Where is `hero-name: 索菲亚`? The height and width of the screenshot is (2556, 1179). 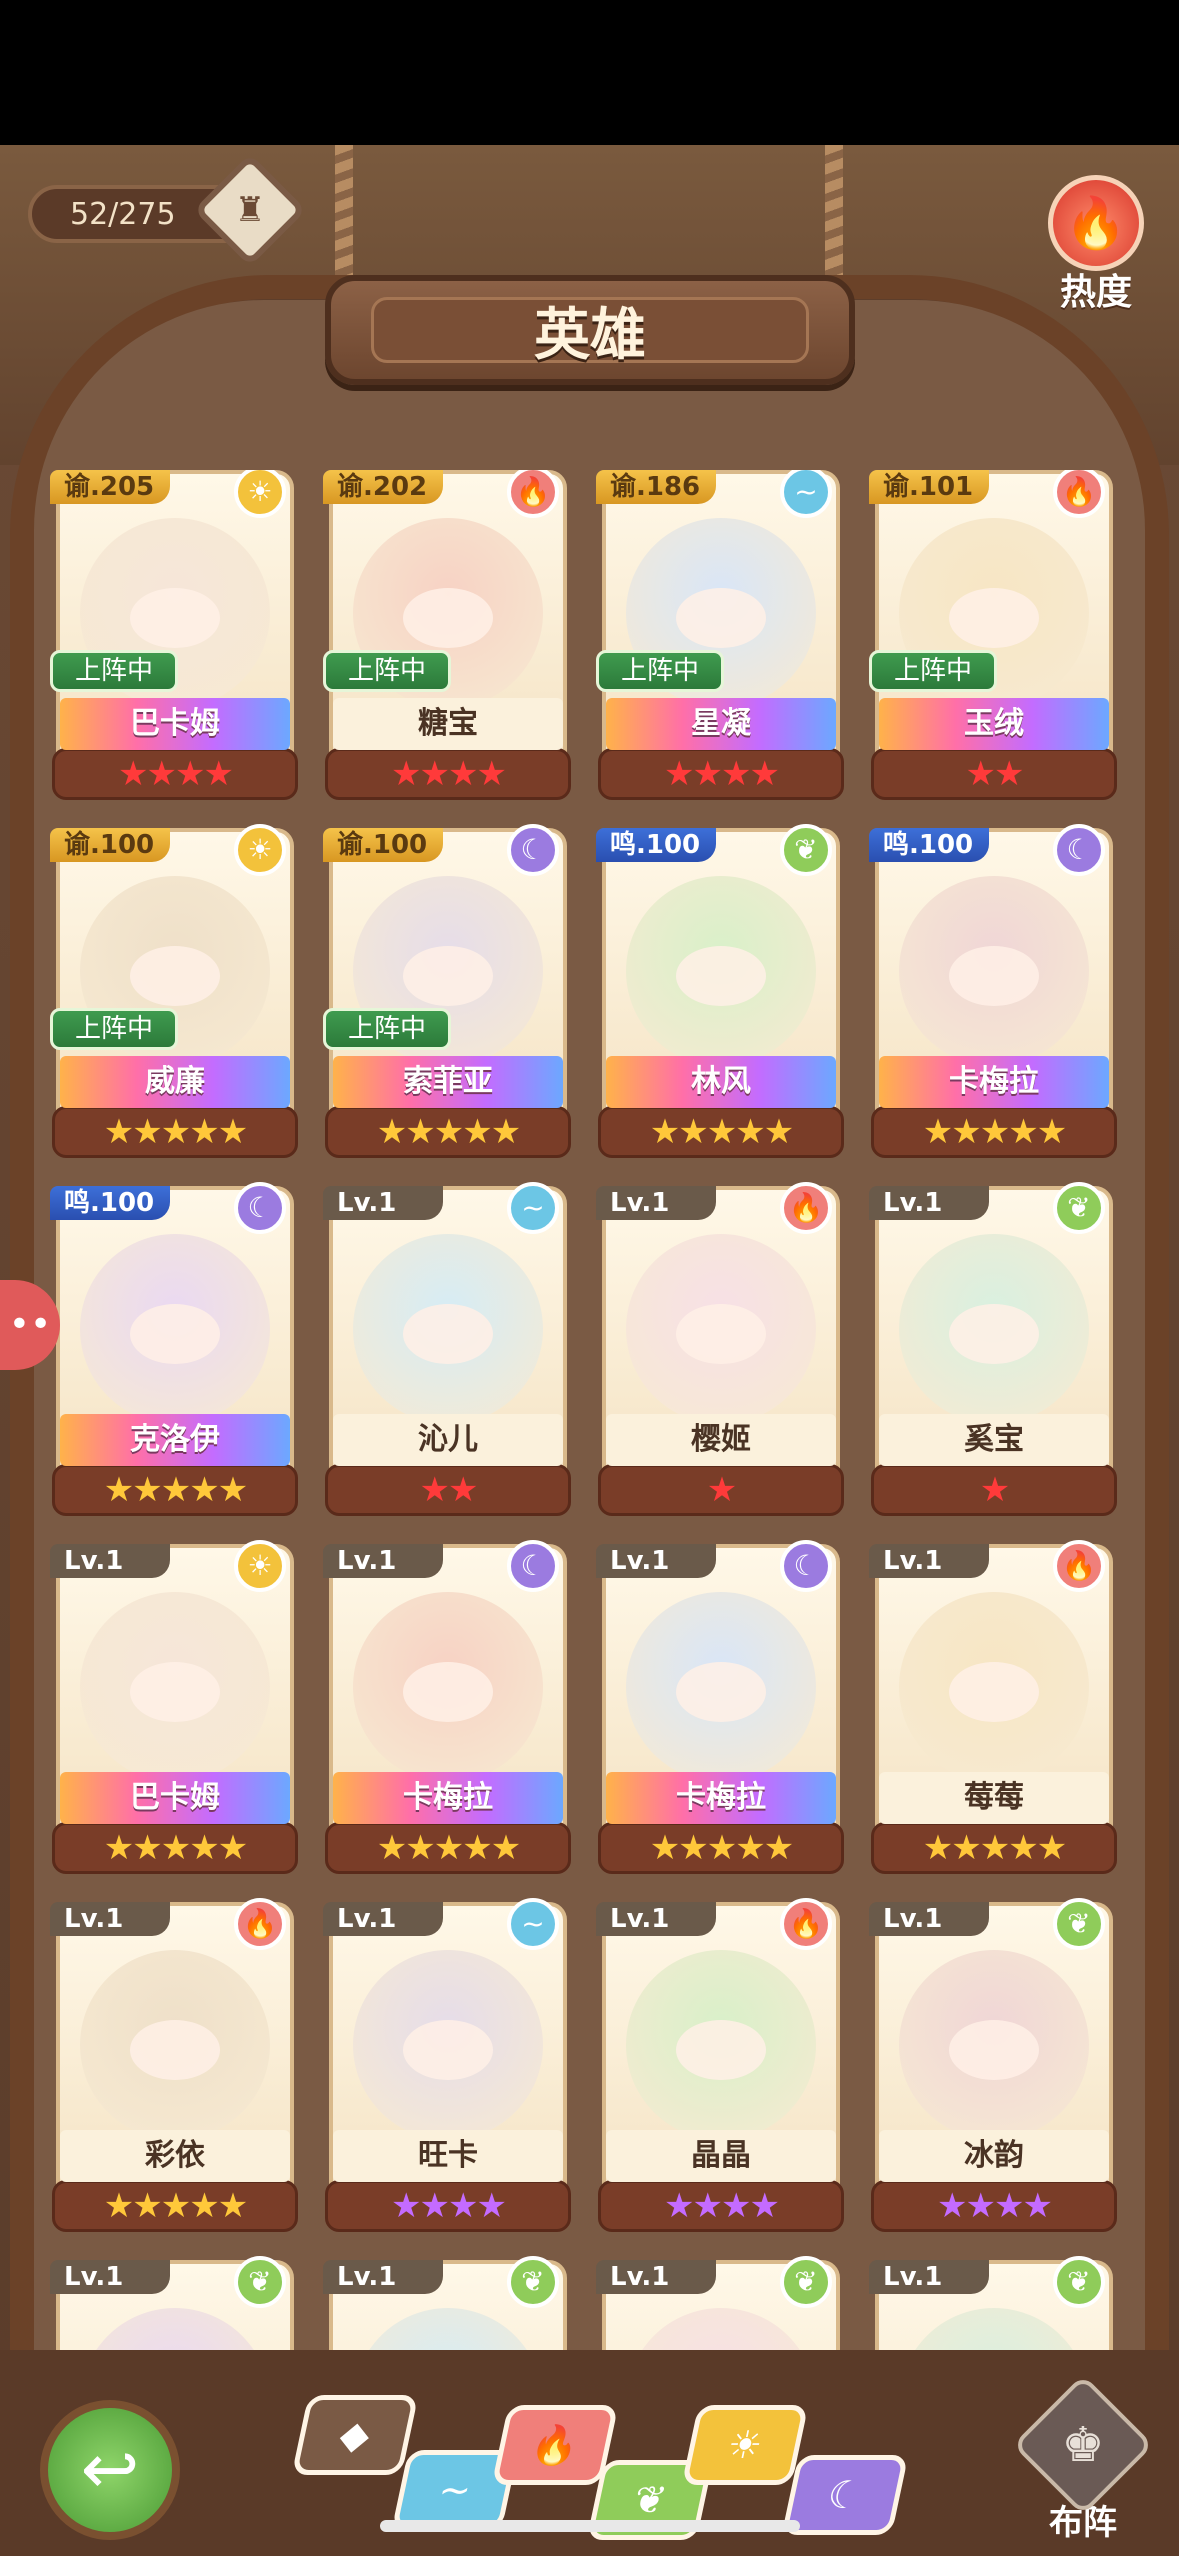 hero-name: 索菲亚 is located at coordinates (448, 1082).